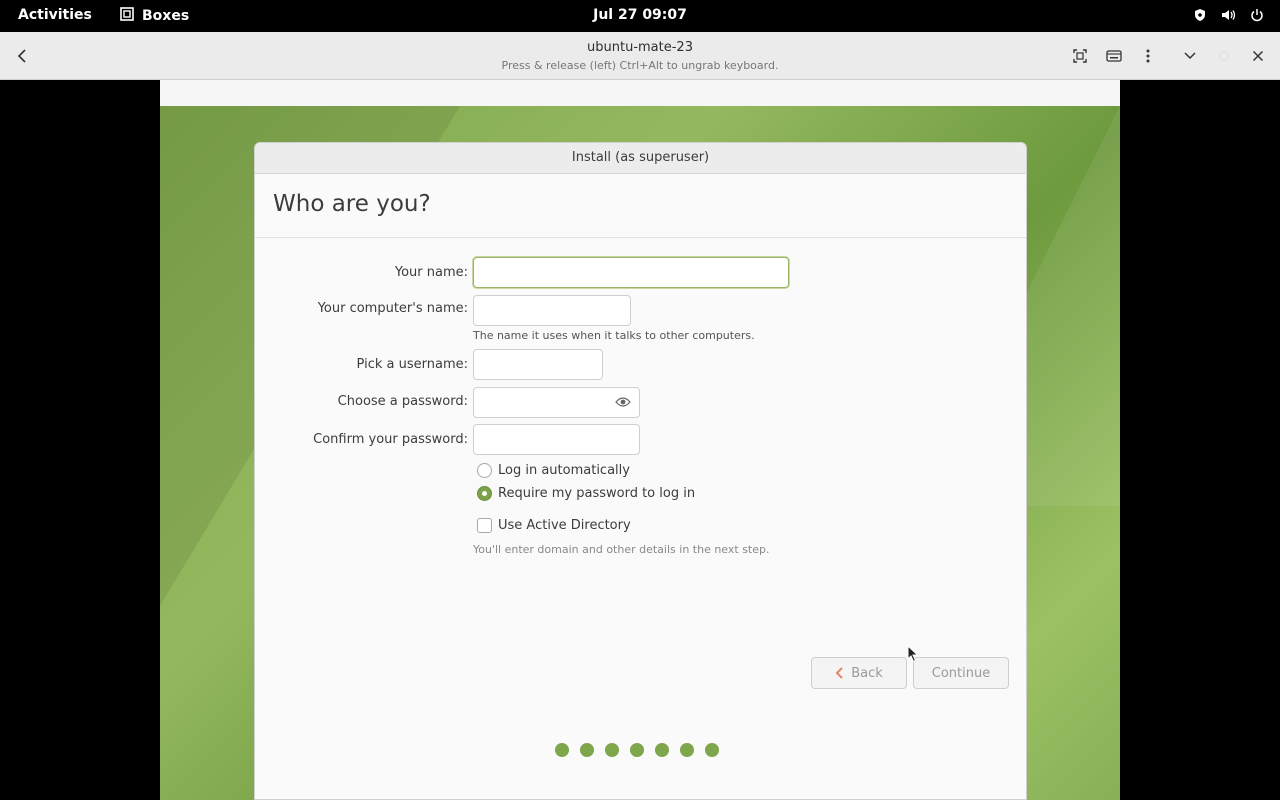 Image resolution: width=1280 pixels, height=800 pixels. I want to click on system-tray, so click(1228, 17).